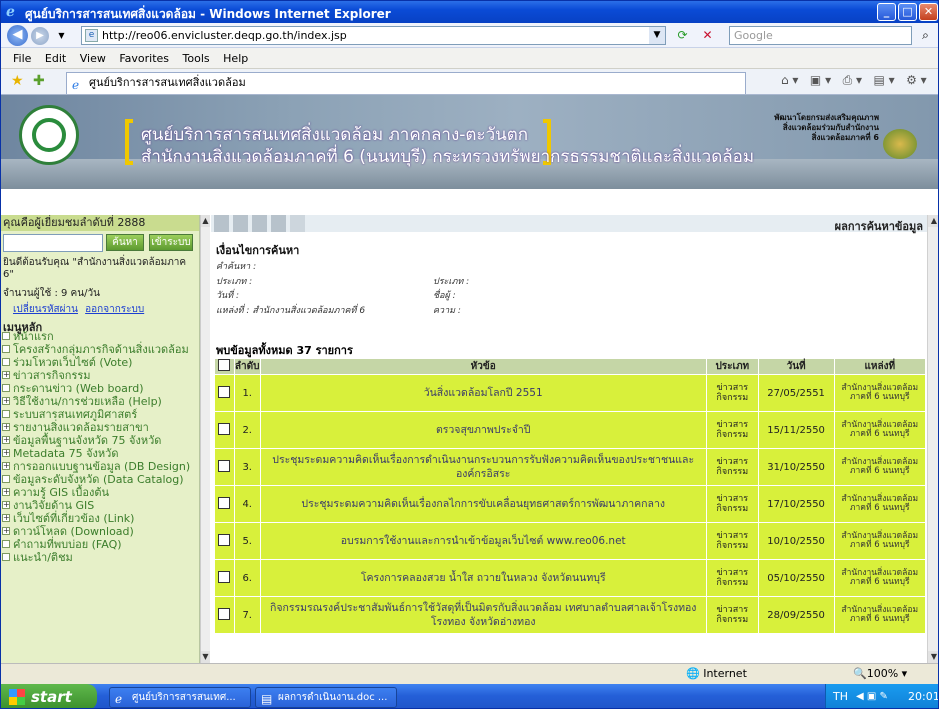 This screenshot has height=709, width=939. I want to click on menu-item: + การออกแบบฐานข้อมูล (DB Design), so click(99, 466).